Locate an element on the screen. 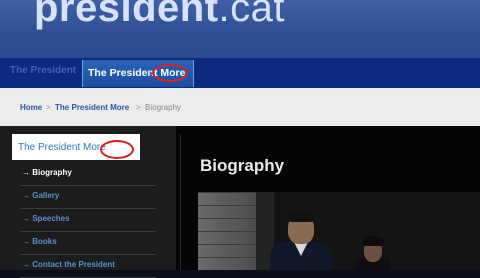 The width and height of the screenshot is (480, 278). divider is located at coordinates (180, 202).